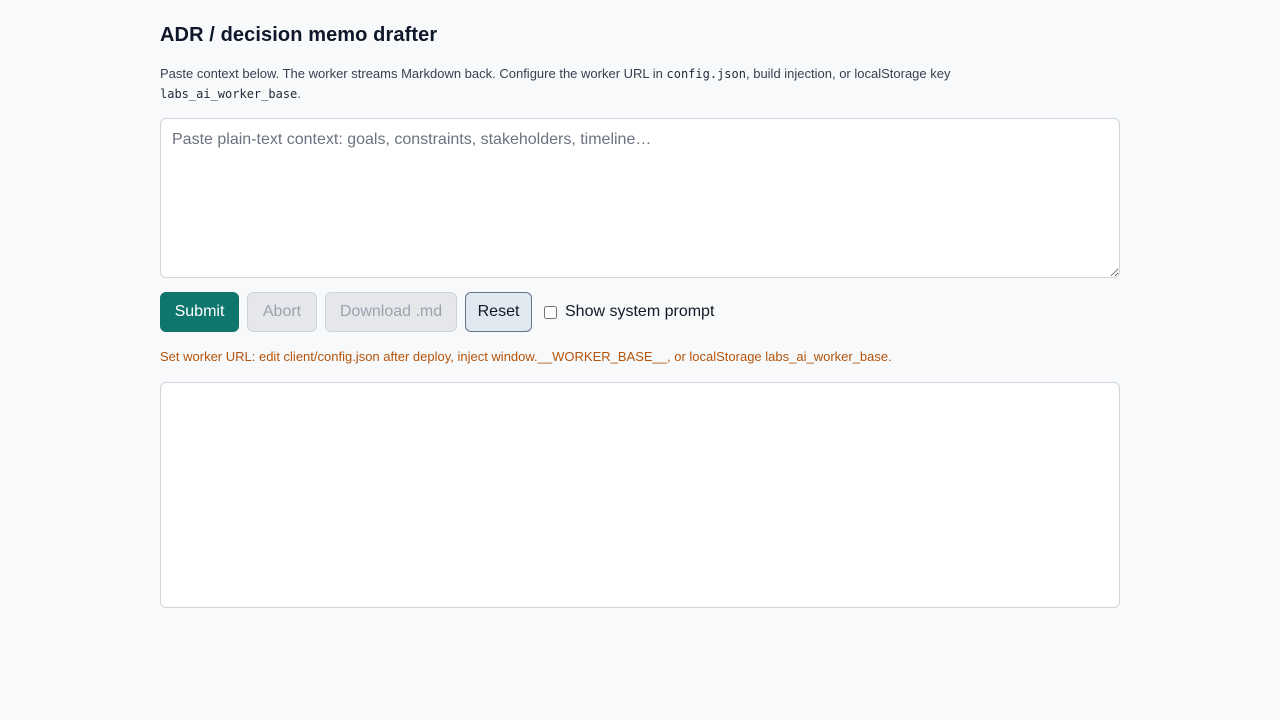 This screenshot has width=1280, height=720. What do you see at coordinates (229, 94) in the screenshot?
I see `description-code-storage-key: labs_ai_worker_base` at bounding box center [229, 94].